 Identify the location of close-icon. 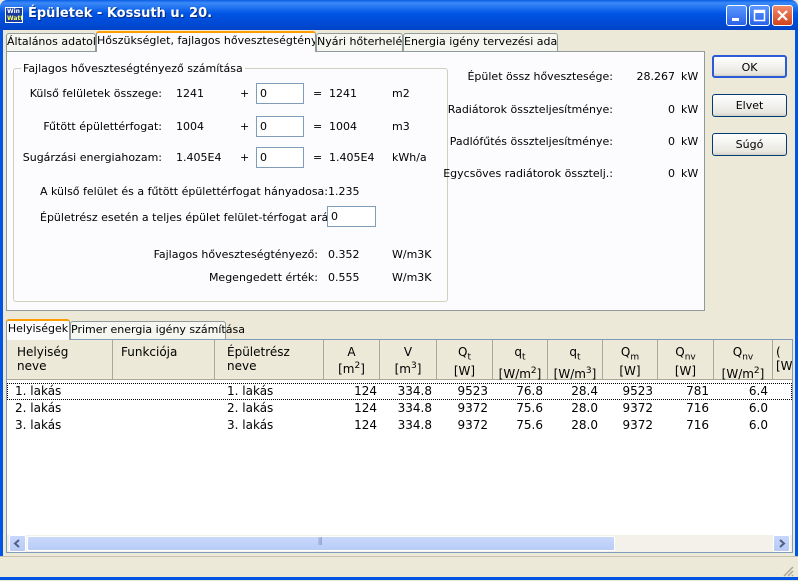
(782, 15).